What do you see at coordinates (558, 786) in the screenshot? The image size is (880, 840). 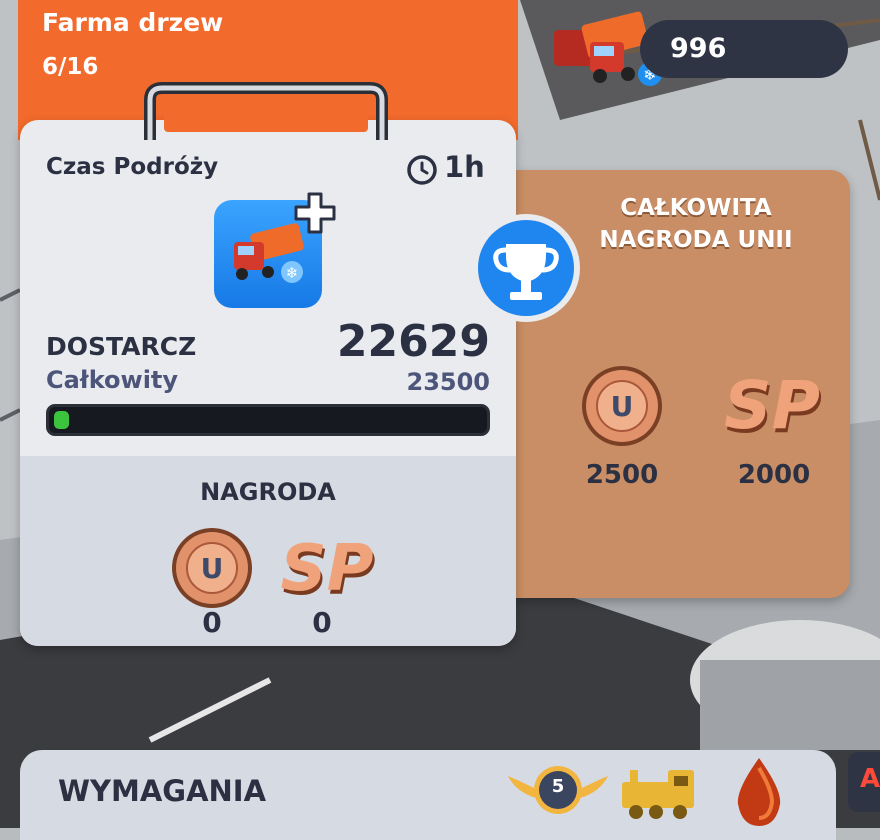 I see `level-value: 5` at bounding box center [558, 786].